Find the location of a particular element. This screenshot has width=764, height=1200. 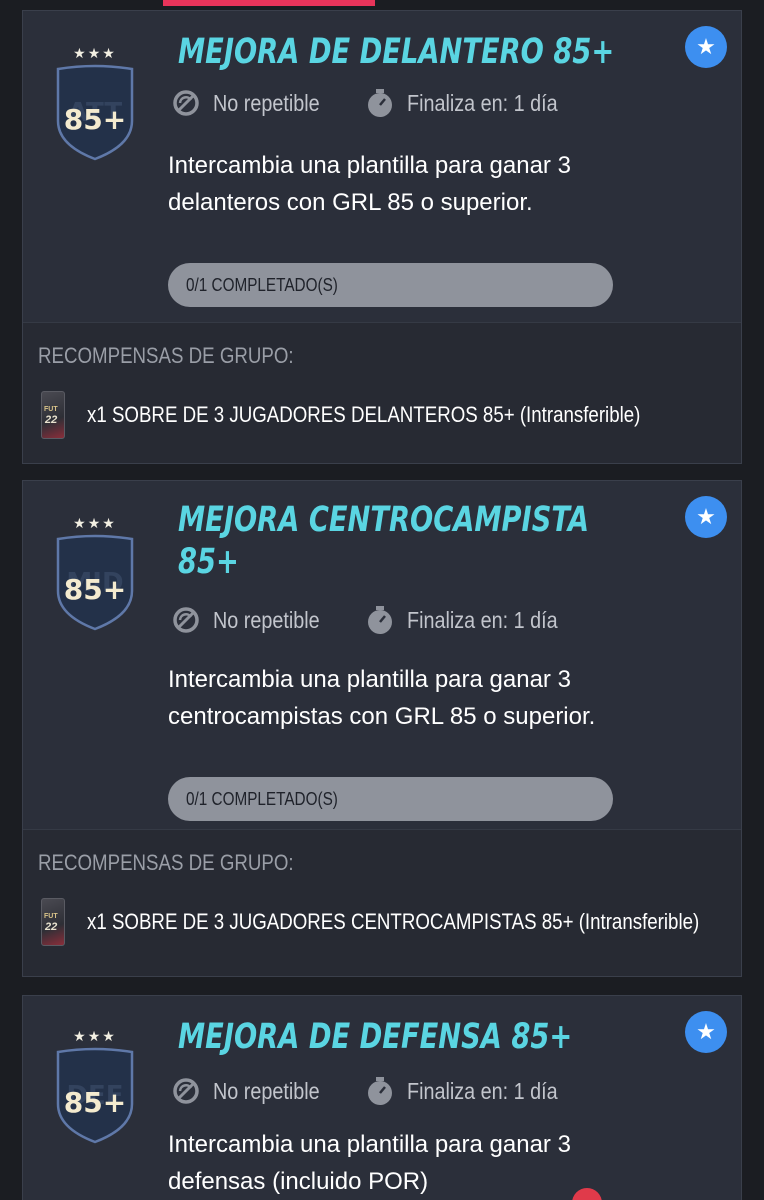

card-title: MEJORA DE DELANTERO 85+ is located at coordinates (396, 52).